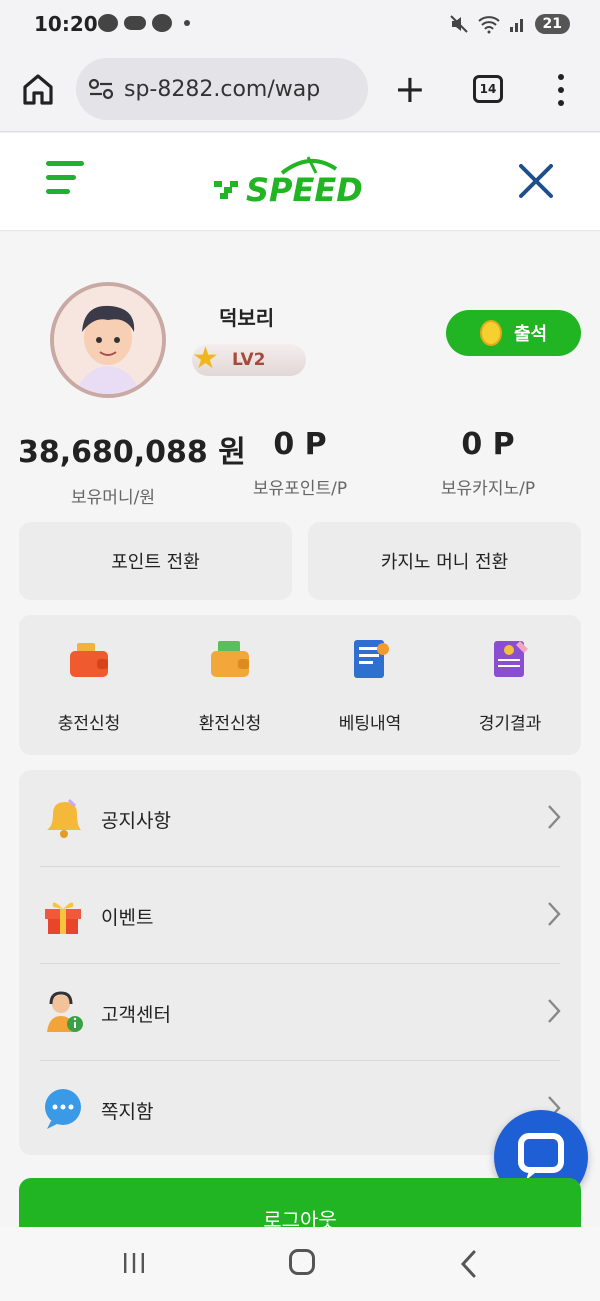  I want to click on url-bar: sp-8282.com/wap, so click(222, 89).